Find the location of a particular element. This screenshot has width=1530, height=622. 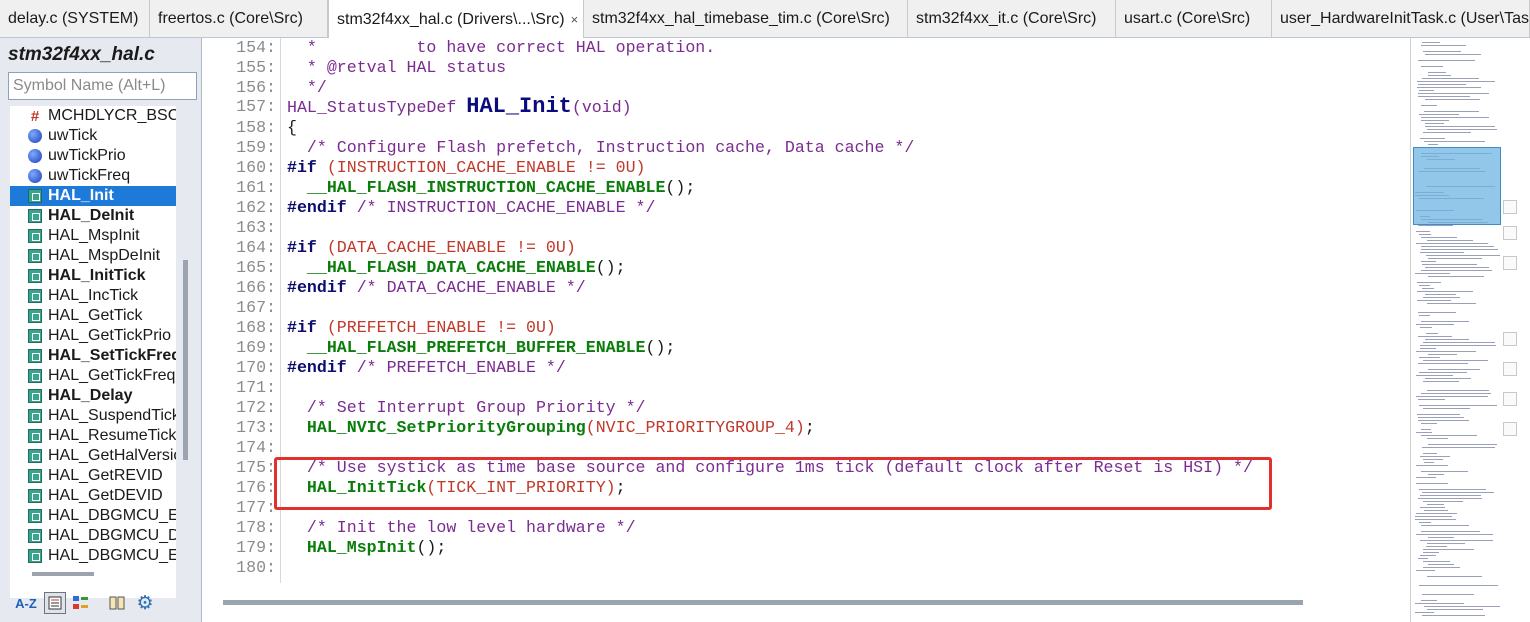

code-minimap is located at coordinates (1470, 330).